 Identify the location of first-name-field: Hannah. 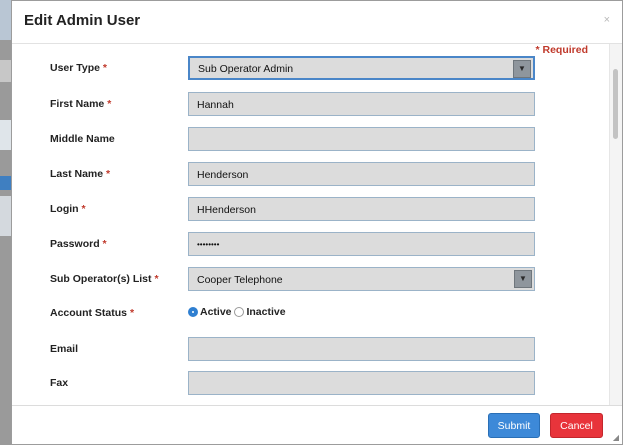
(361, 104).